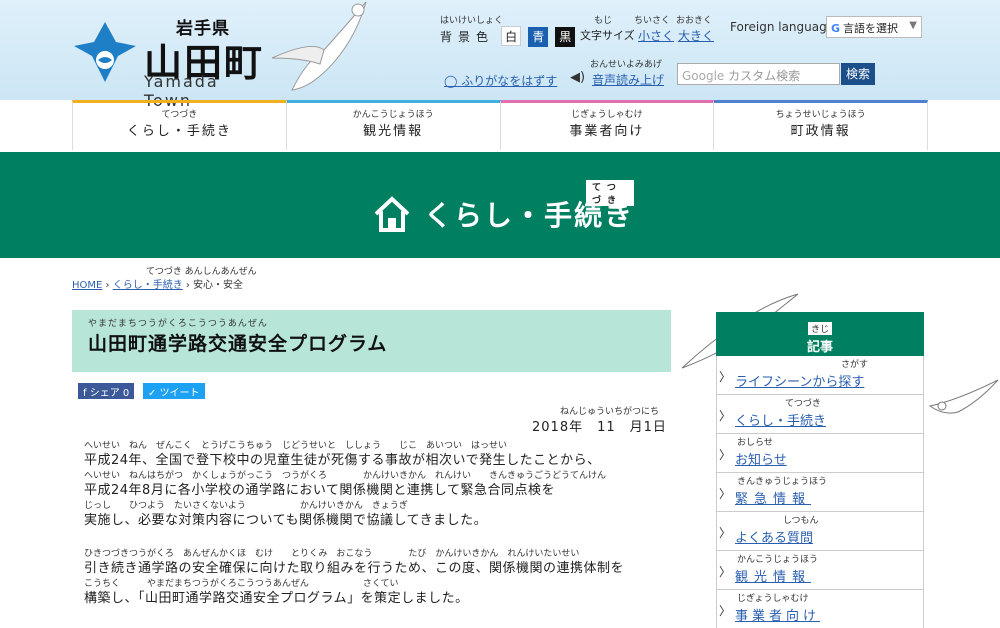  I want to click on text-size-label: 文字サイズ, so click(607, 35).